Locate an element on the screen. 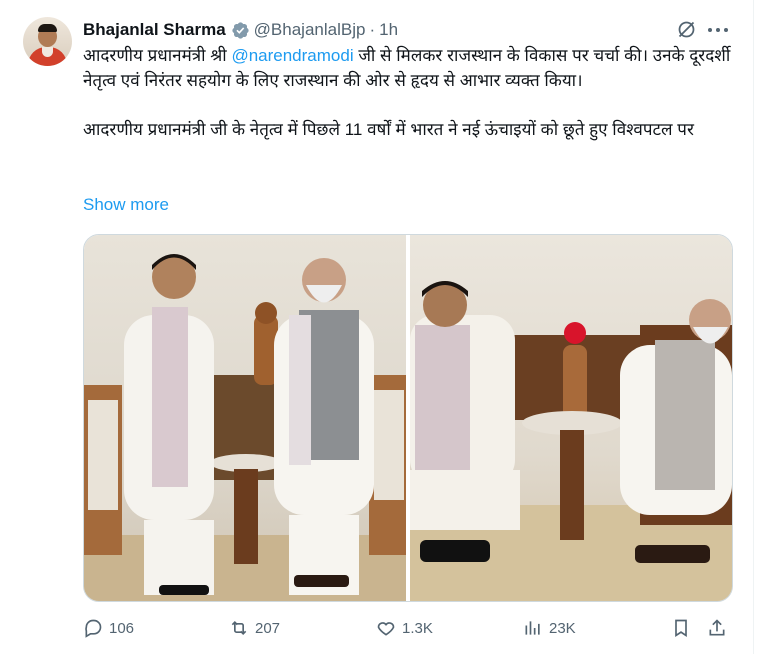 This screenshot has height=654, width=760. share-button is located at coordinates (720, 628).